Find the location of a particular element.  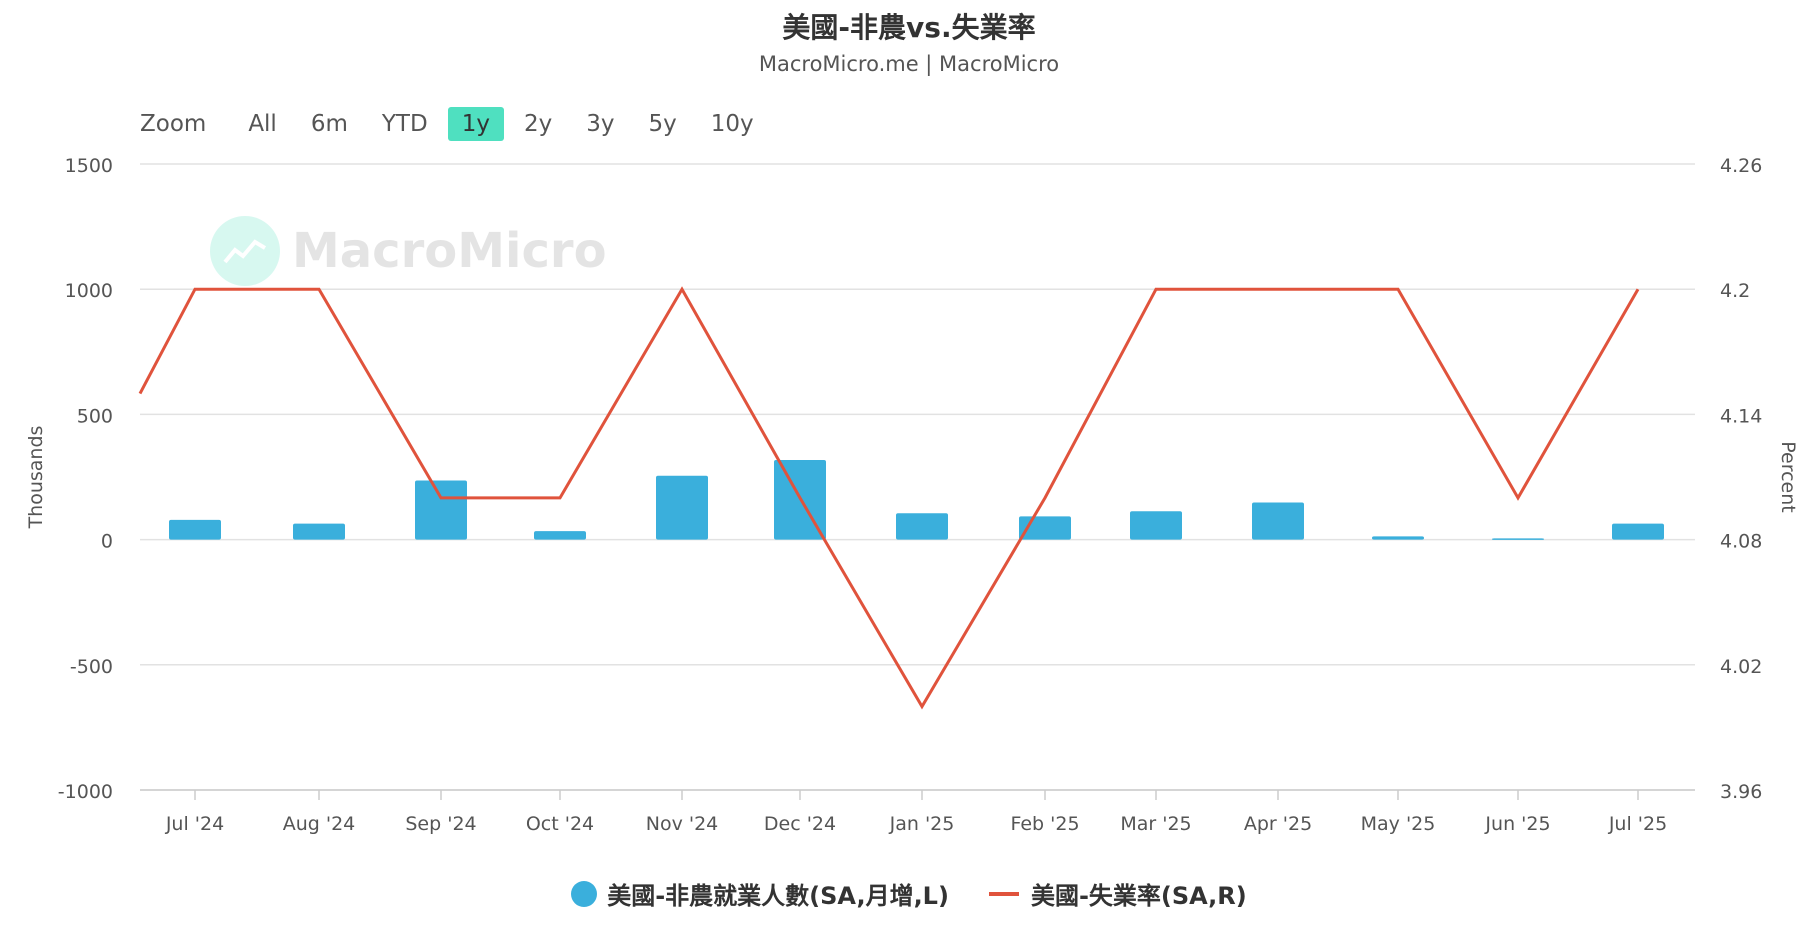

right-tick-label: 4.14 is located at coordinates (1741, 416).